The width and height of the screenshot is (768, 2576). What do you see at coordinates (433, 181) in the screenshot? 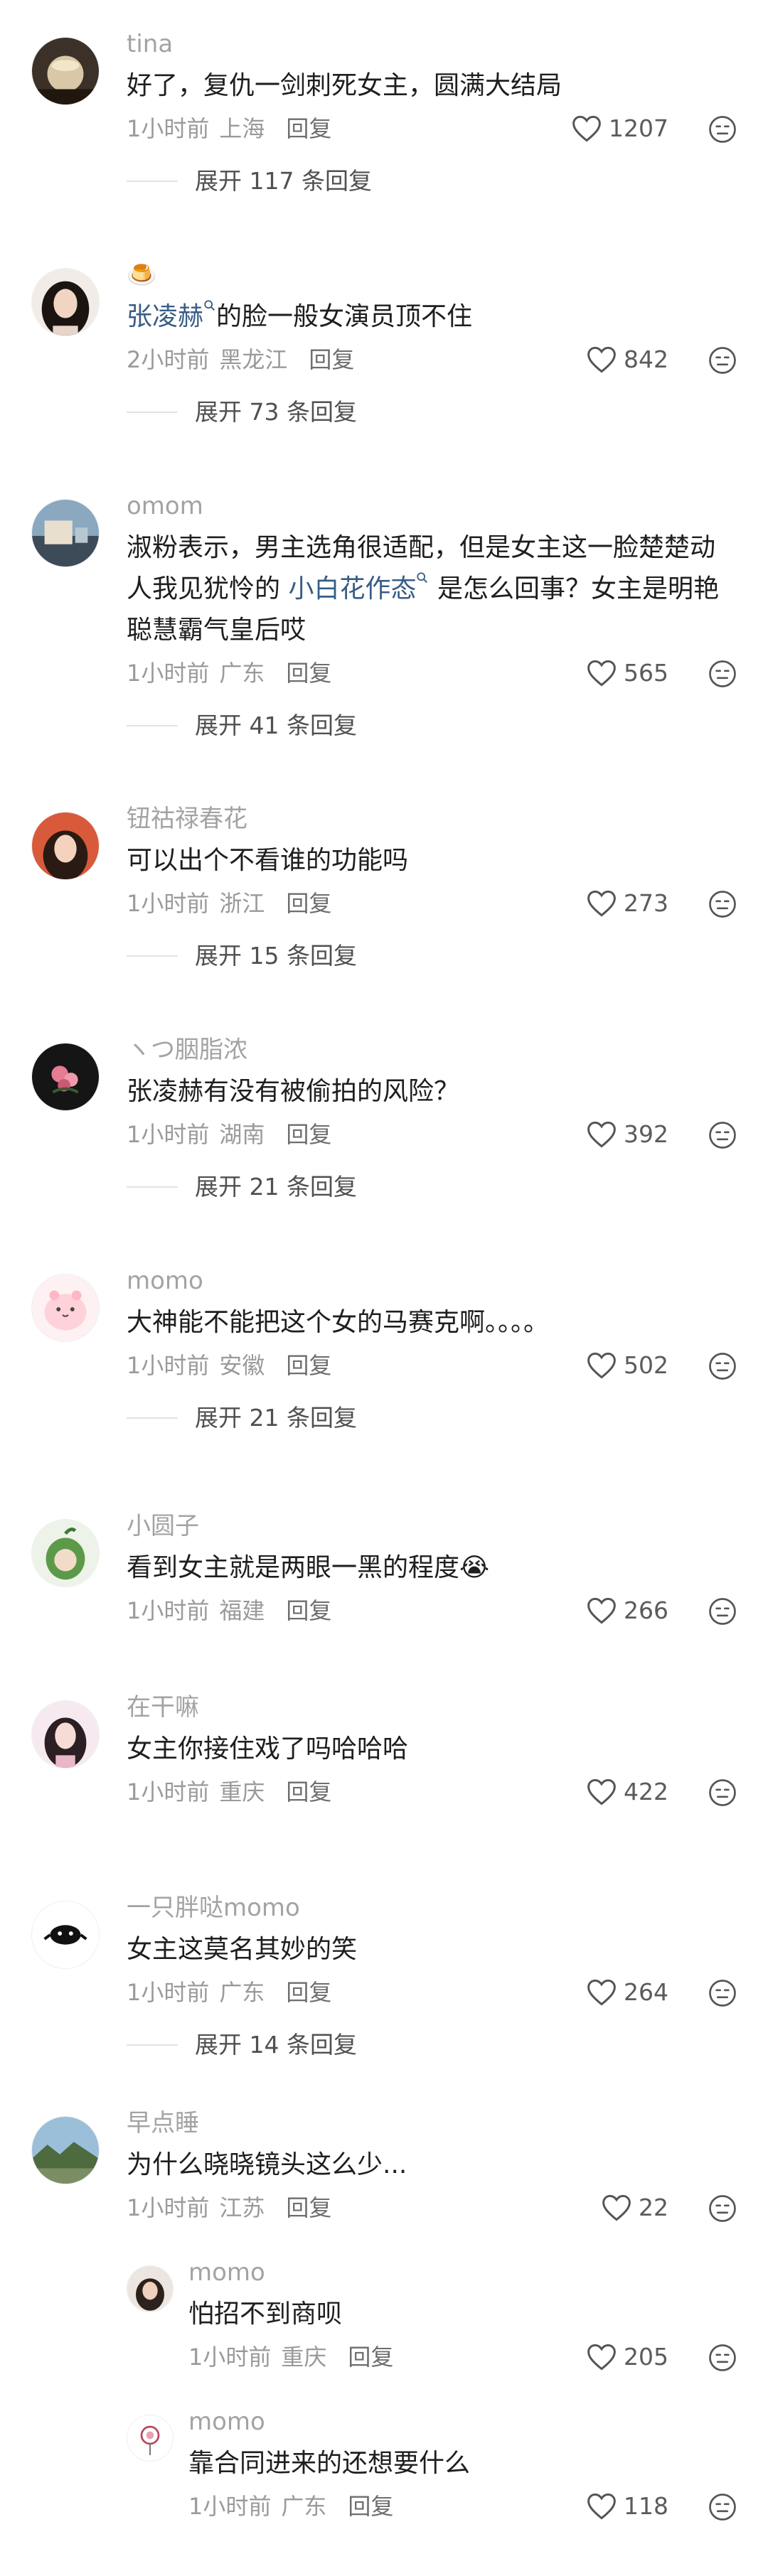
I see `expand-replies: 展开 117 条回复` at bounding box center [433, 181].